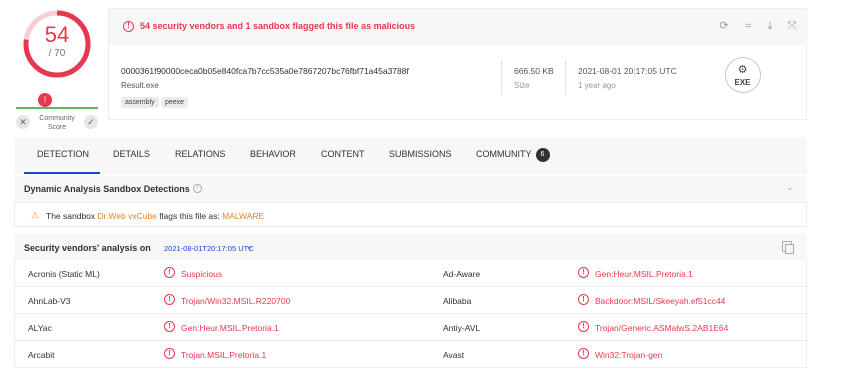 This screenshot has width=853, height=368. Describe the element at coordinates (597, 85) in the screenshot. I see `analysis-age: 1 year ago` at that location.